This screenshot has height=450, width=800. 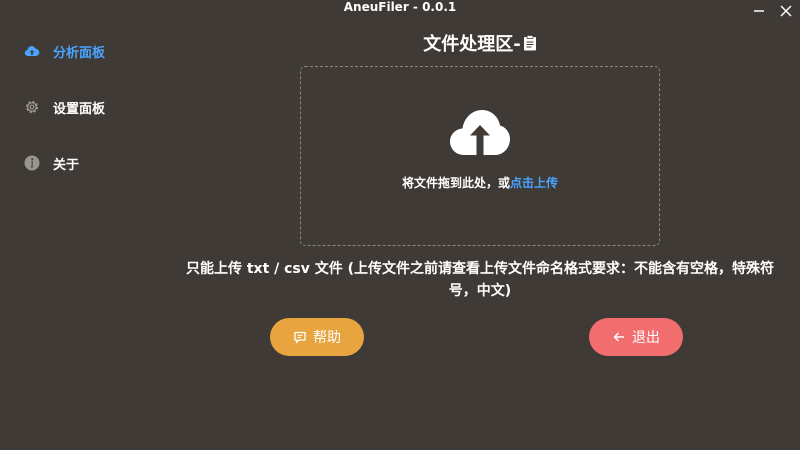 I want to click on page-title: 文件处理区-, so click(x=480, y=43).